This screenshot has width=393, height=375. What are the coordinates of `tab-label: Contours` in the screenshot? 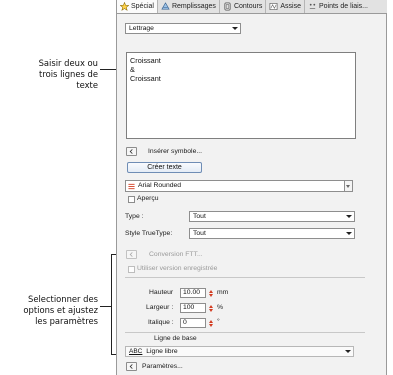 It's located at (248, 6).